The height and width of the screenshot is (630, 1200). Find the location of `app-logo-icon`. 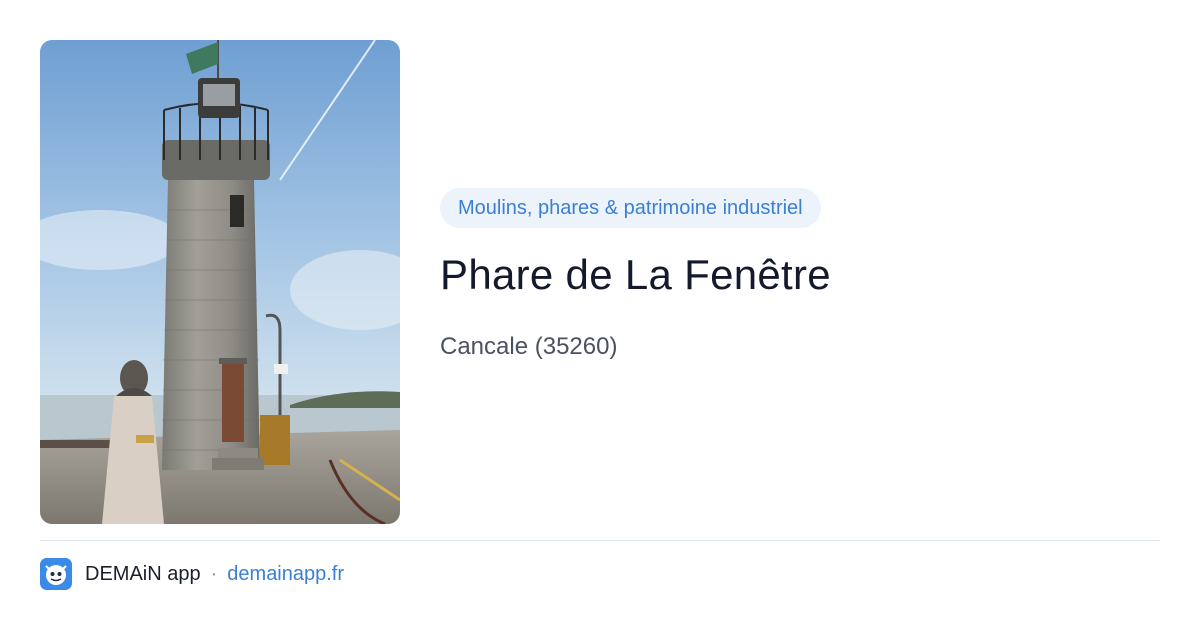

app-logo-icon is located at coordinates (56, 574).